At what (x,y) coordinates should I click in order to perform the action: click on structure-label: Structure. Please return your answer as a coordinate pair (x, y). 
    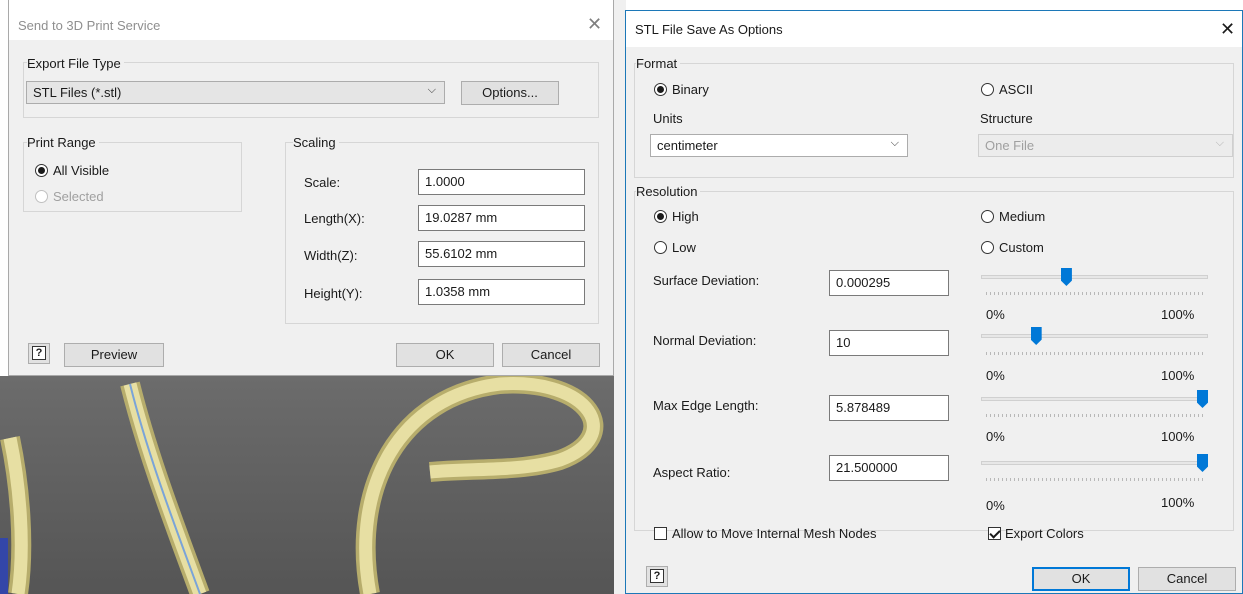
    Looking at the image, I should click on (1006, 118).